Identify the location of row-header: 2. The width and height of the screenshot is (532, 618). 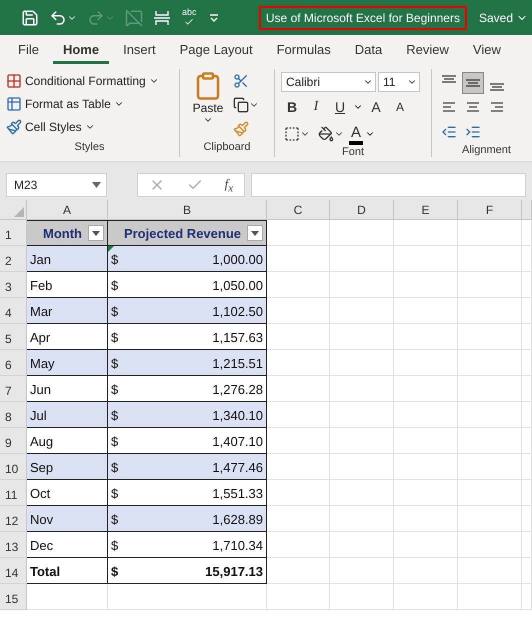
(13, 259).